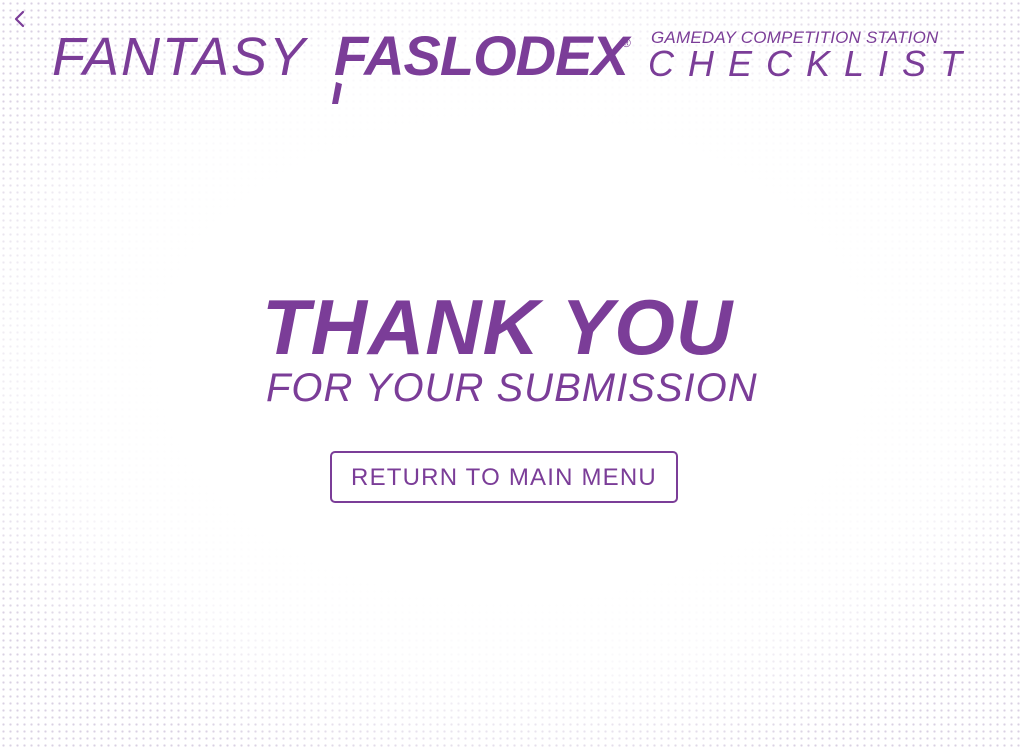 The height and width of the screenshot is (748, 1024). What do you see at coordinates (812, 63) in the screenshot?
I see `checklist-label: CHECKLIST` at bounding box center [812, 63].